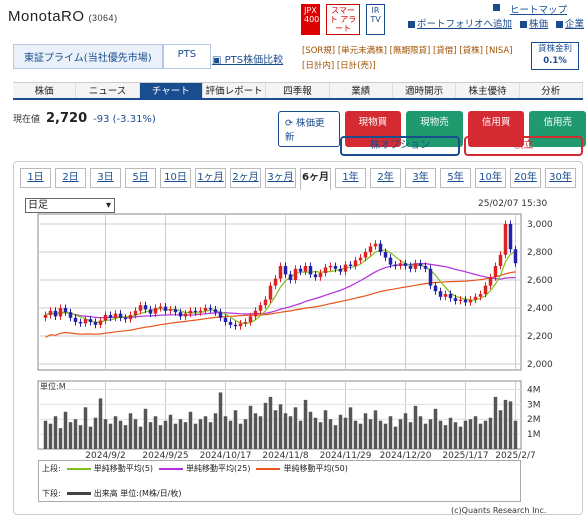 The image size is (586, 519). Describe the element at coordinates (534, 405) in the screenshot. I see `volume-tick-label: 3M` at that location.